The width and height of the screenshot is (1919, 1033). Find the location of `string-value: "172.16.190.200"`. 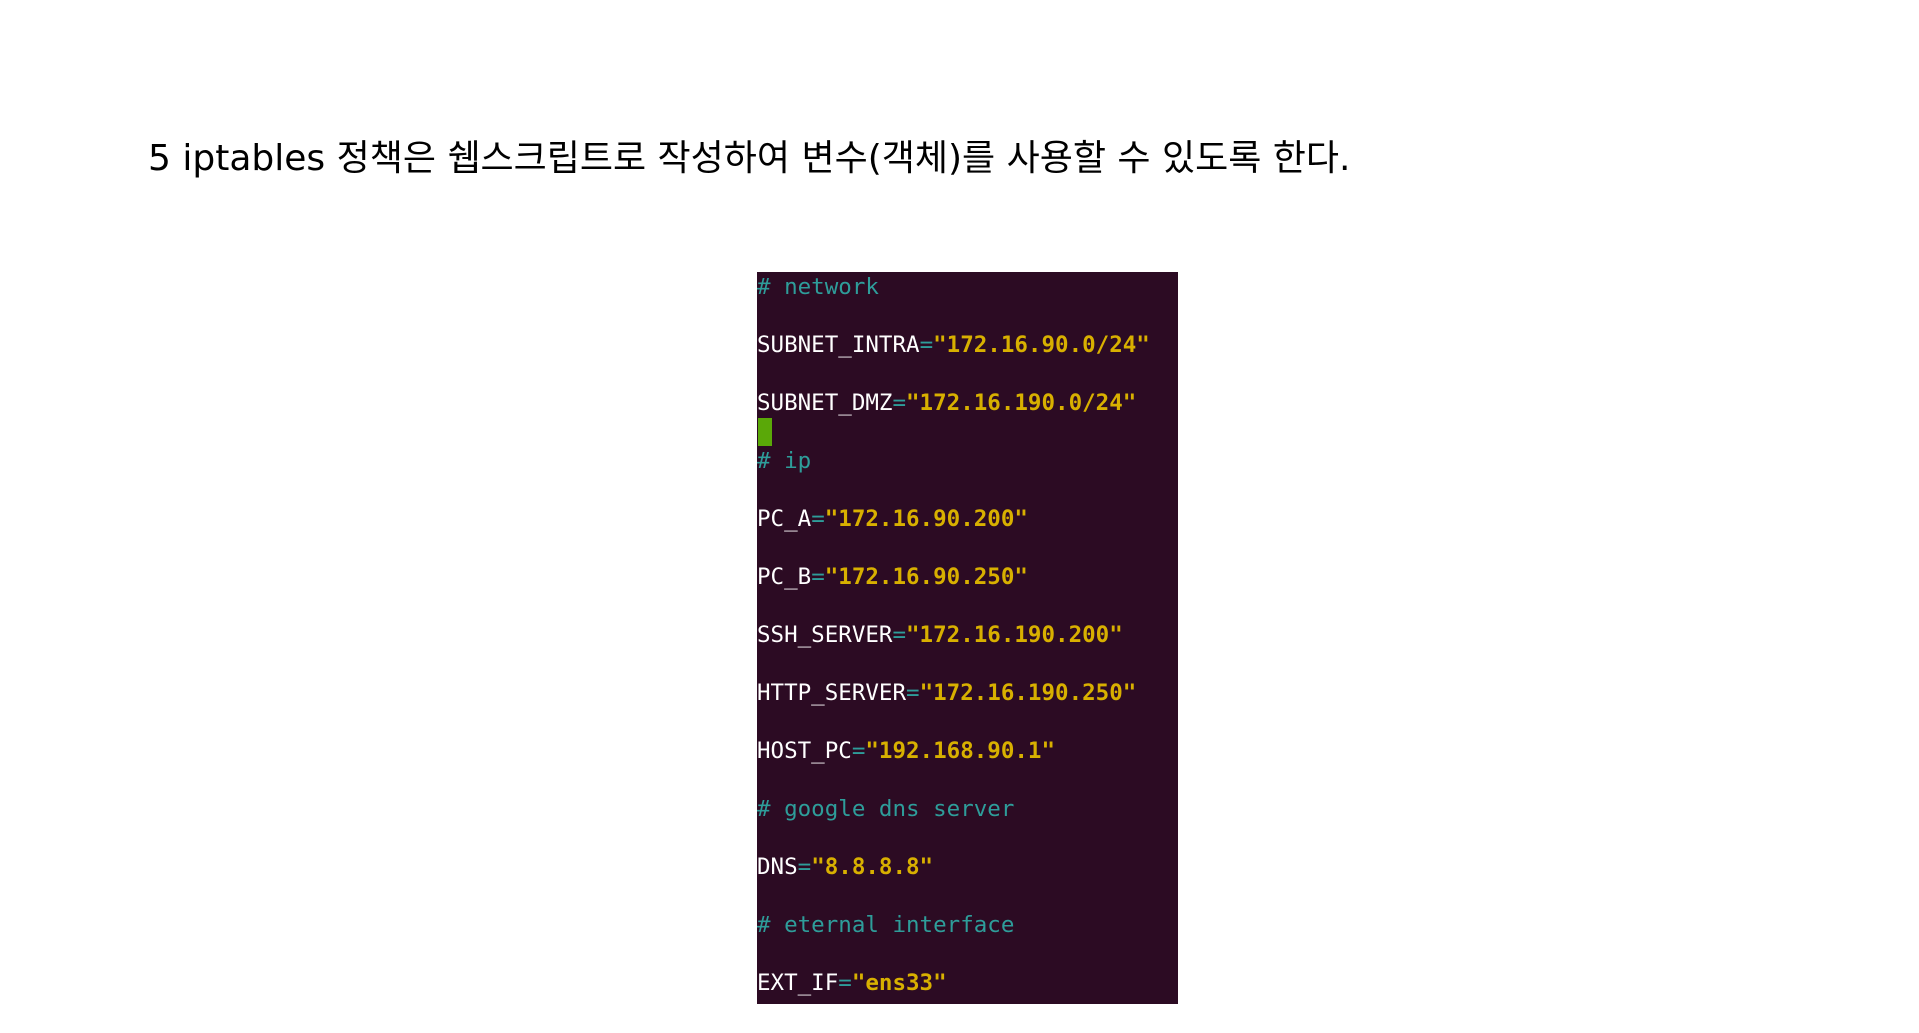

string-value: "172.16.190.200" is located at coordinates (1014, 635).